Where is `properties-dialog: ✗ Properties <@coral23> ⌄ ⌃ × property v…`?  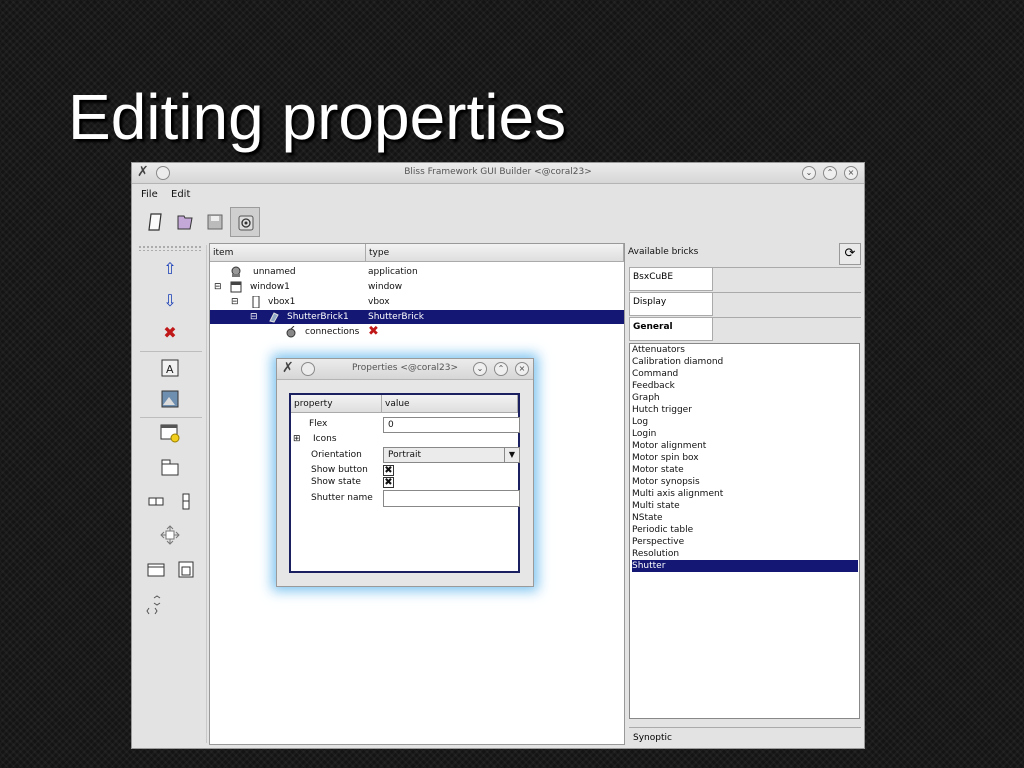 properties-dialog: ✗ Properties <@coral23> ⌄ ⌃ × property v… is located at coordinates (405, 472).